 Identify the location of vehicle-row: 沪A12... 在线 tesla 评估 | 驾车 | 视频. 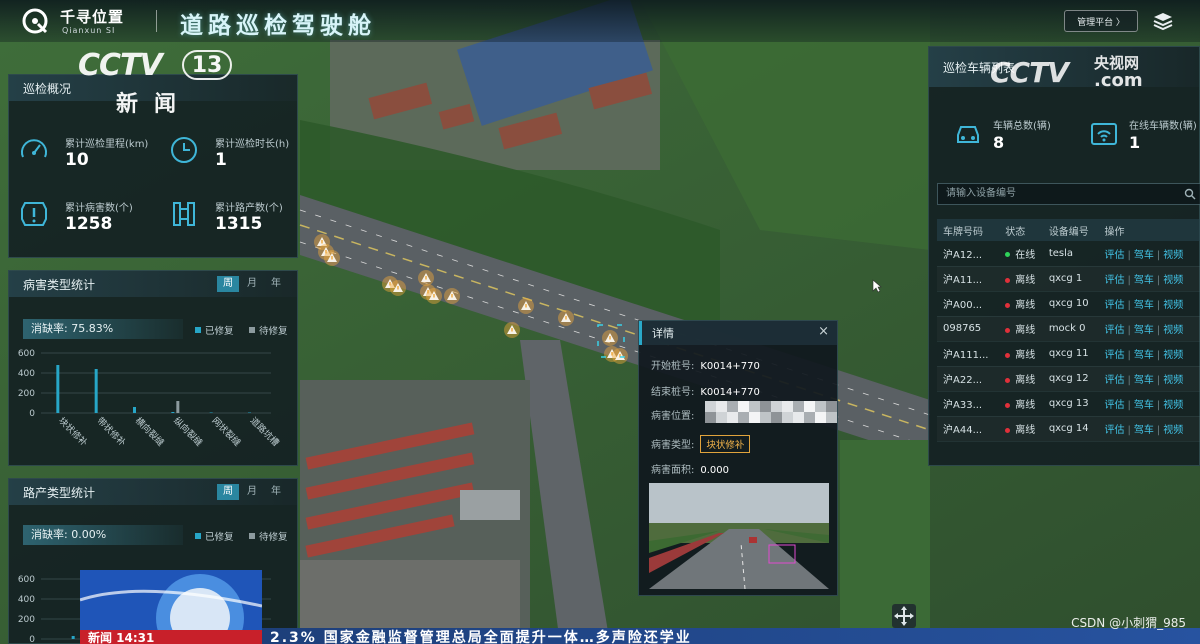
(1068, 254).